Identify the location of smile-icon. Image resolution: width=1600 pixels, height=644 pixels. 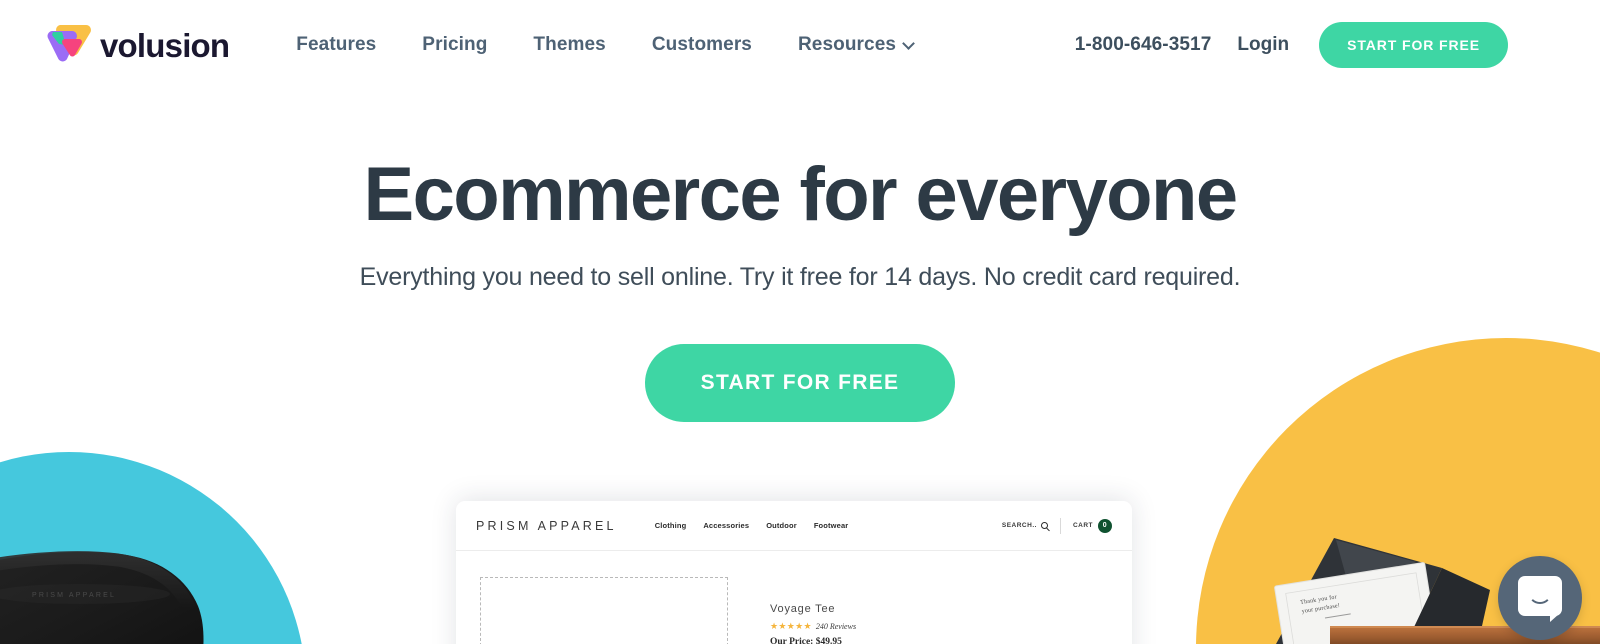
(1540, 598).